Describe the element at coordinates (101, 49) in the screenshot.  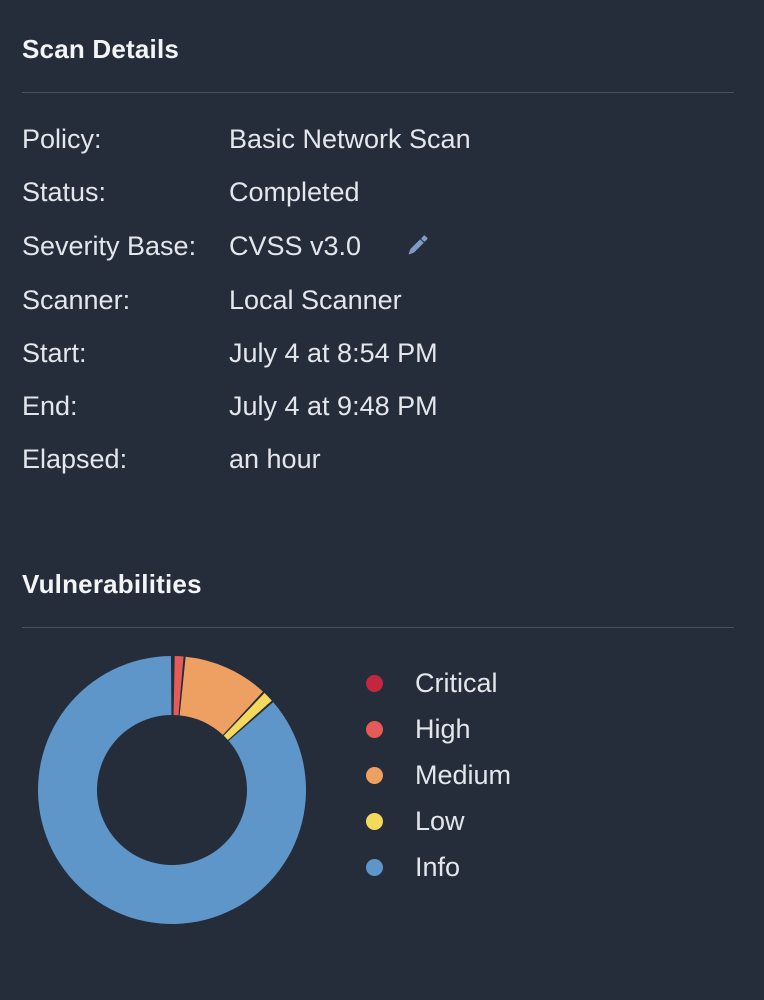
I see `scan-details-title: Scan Details` at that location.